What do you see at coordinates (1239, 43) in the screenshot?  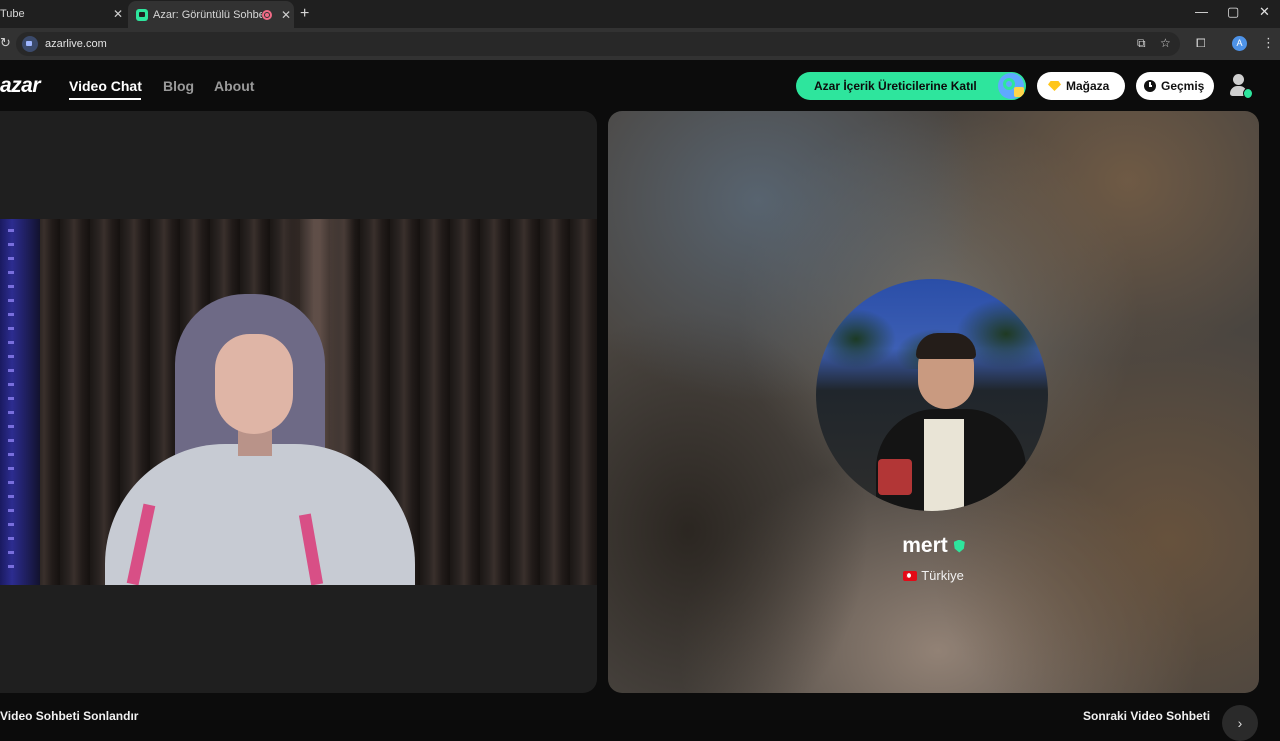 I see `browser-profile-avatar: A` at bounding box center [1239, 43].